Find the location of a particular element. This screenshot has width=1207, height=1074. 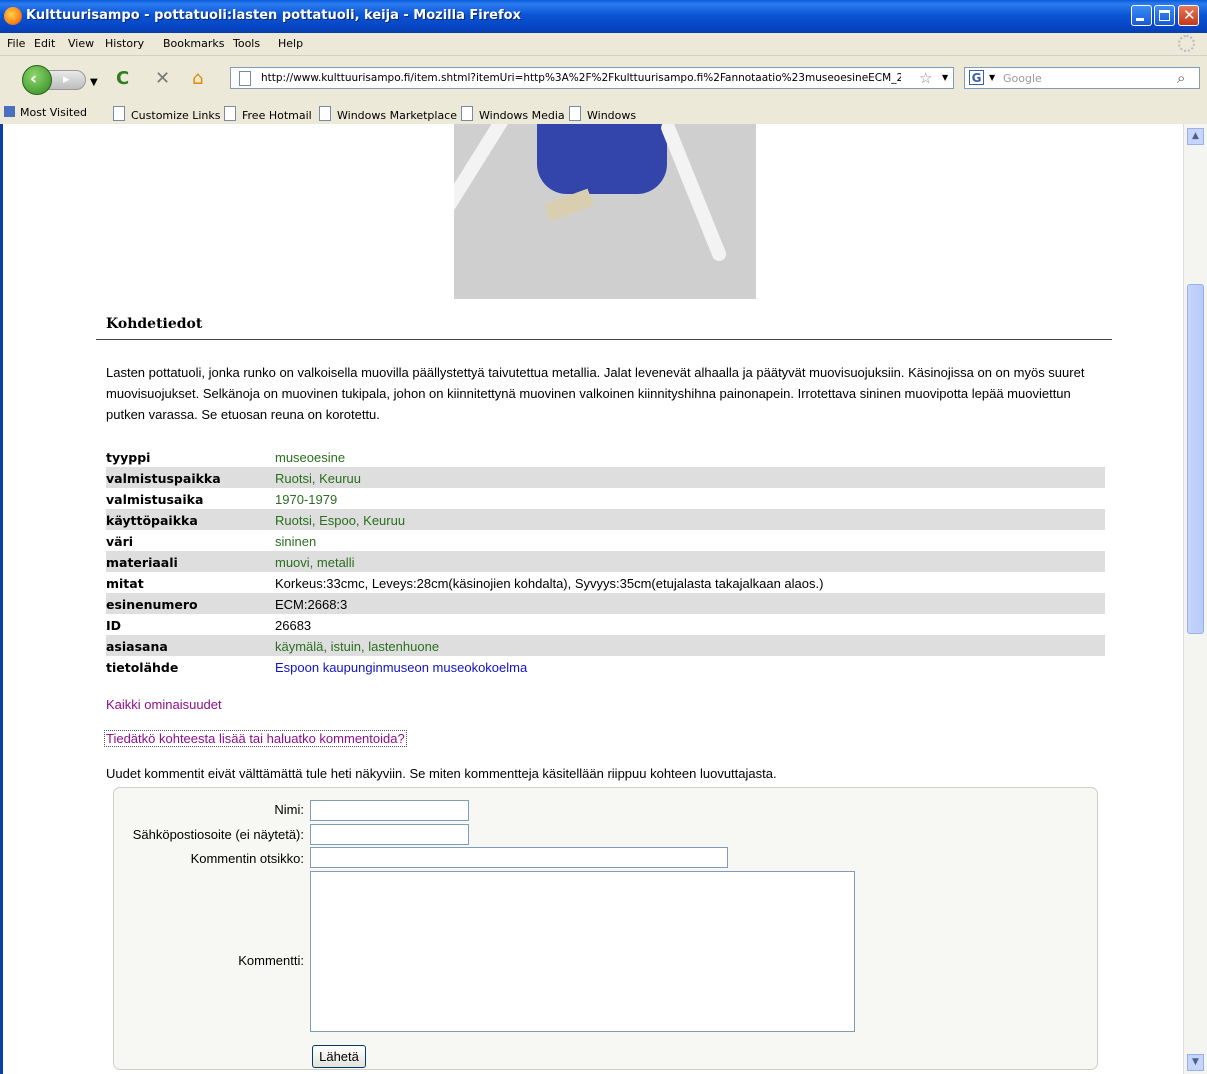

menu-history: History is located at coordinates (124, 43).